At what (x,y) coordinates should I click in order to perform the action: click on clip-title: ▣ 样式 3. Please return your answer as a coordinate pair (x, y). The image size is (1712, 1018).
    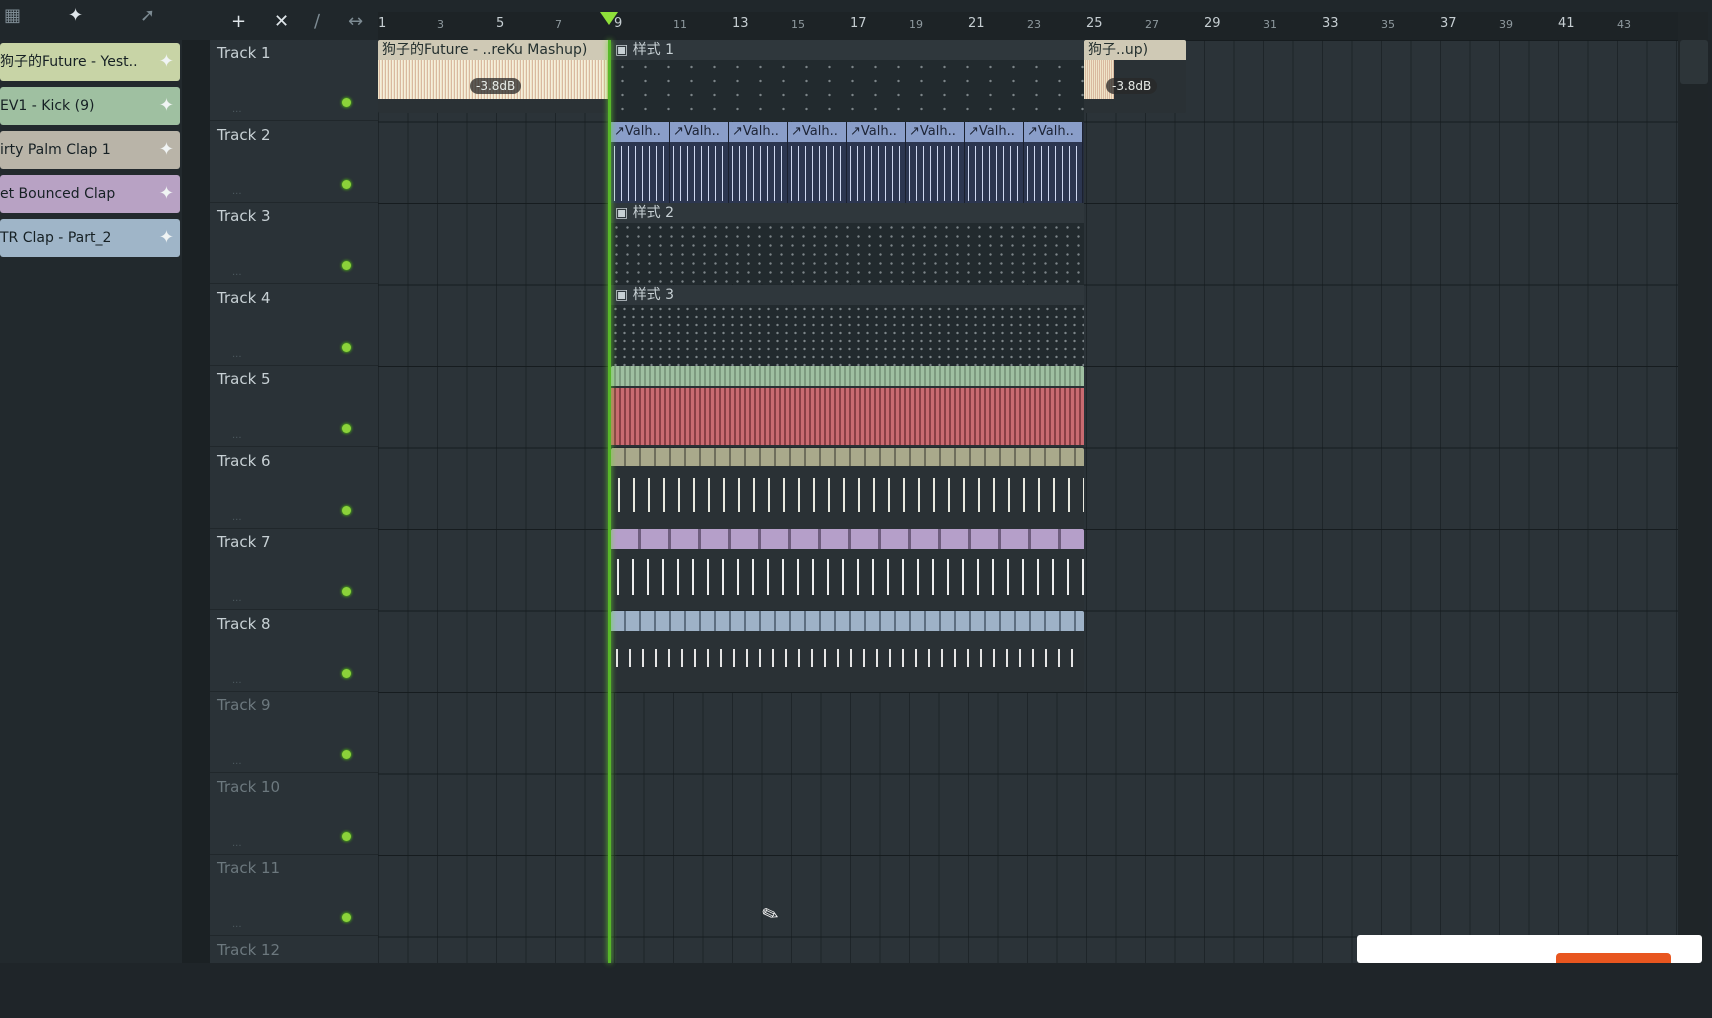
    Looking at the image, I should click on (847, 294).